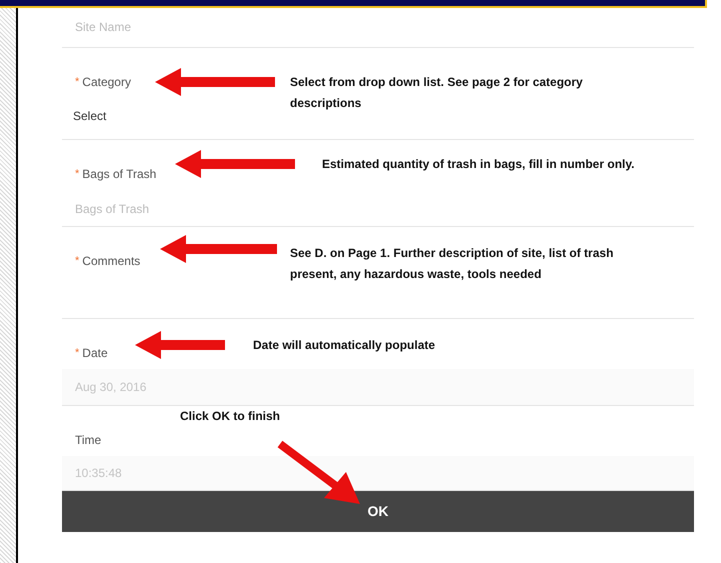 Image resolution: width=721 pixels, height=563 pixels. What do you see at coordinates (225, 27) in the screenshot?
I see `input-field: Site Name` at bounding box center [225, 27].